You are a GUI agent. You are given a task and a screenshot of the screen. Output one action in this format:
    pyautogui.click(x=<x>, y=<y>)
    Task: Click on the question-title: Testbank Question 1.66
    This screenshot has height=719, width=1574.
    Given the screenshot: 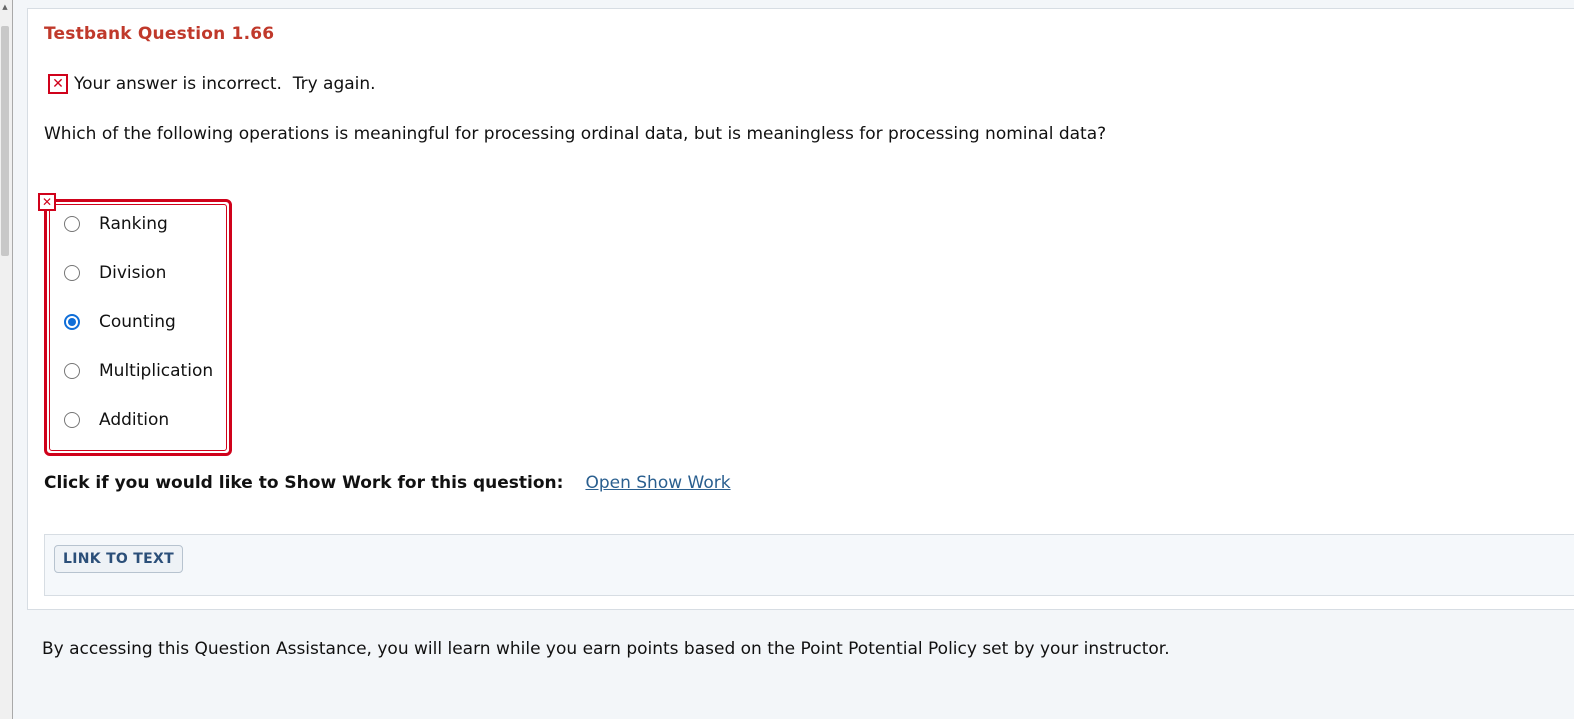 What is the action you would take?
    pyautogui.click(x=159, y=34)
    